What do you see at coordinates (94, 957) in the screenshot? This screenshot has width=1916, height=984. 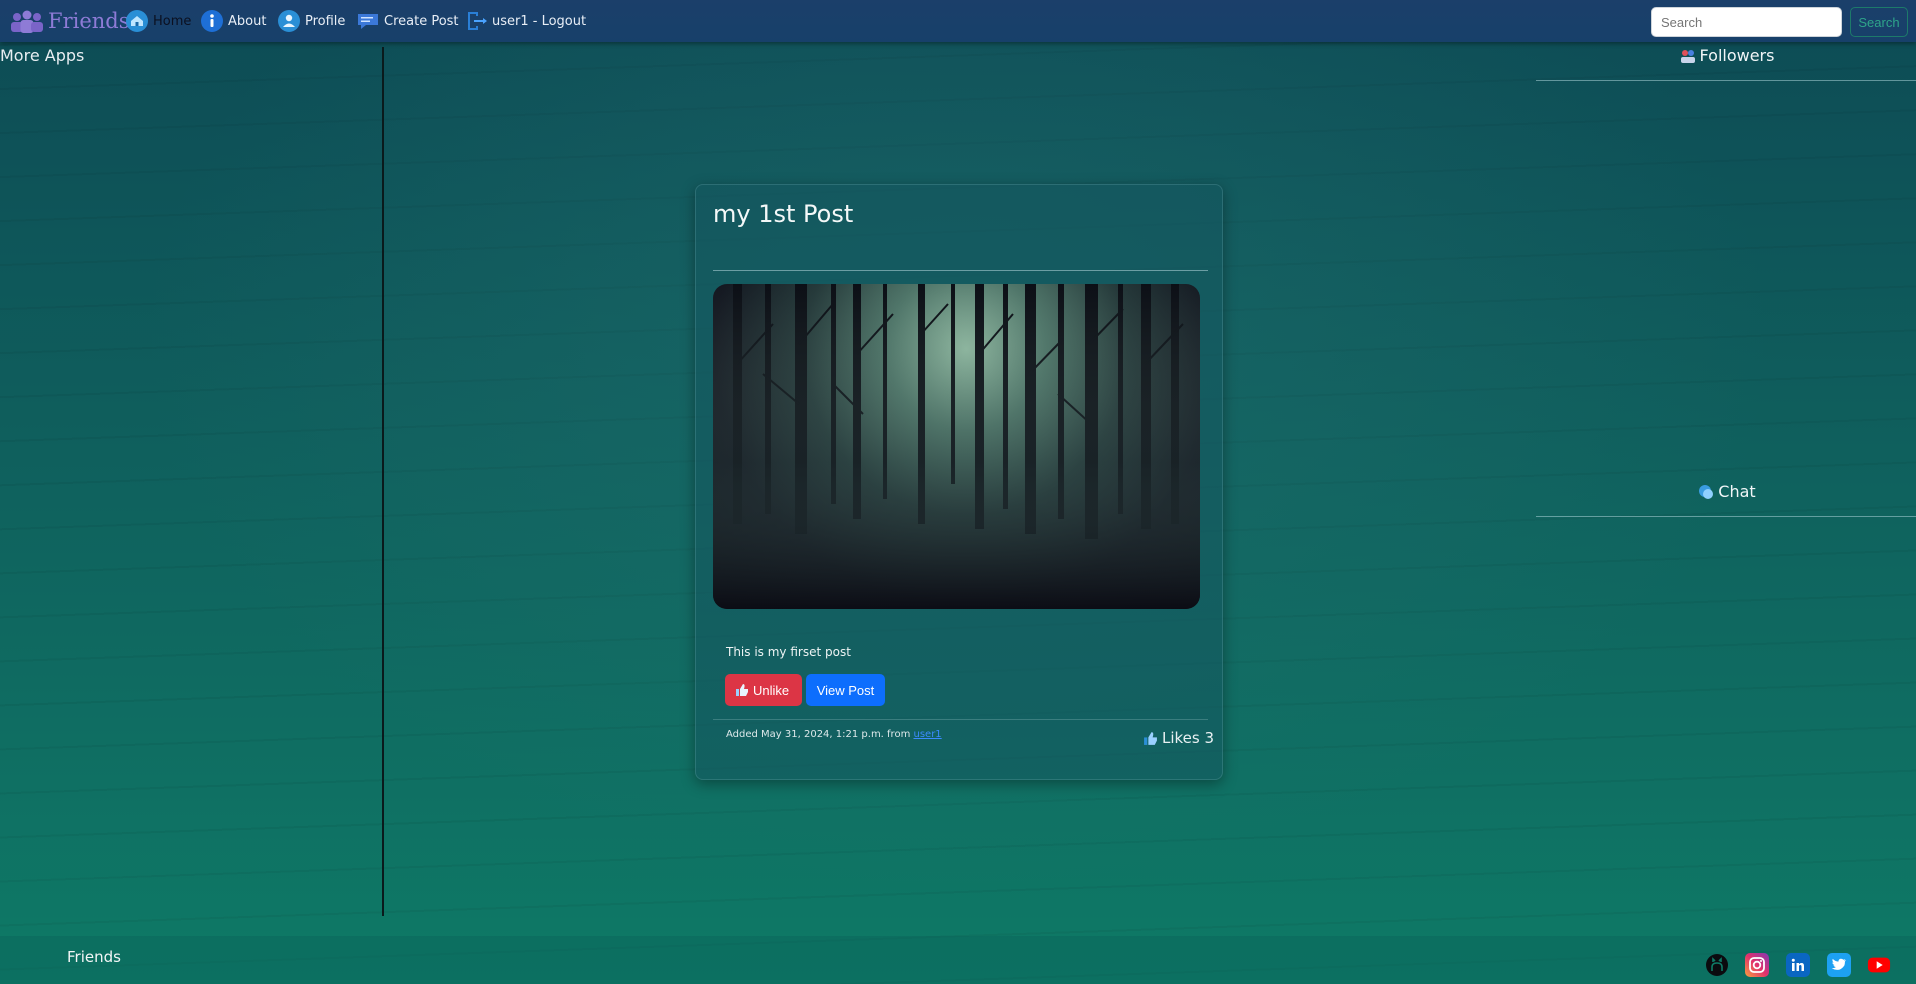 I see `footer-brand: Friends` at bounding box center [94, 957].